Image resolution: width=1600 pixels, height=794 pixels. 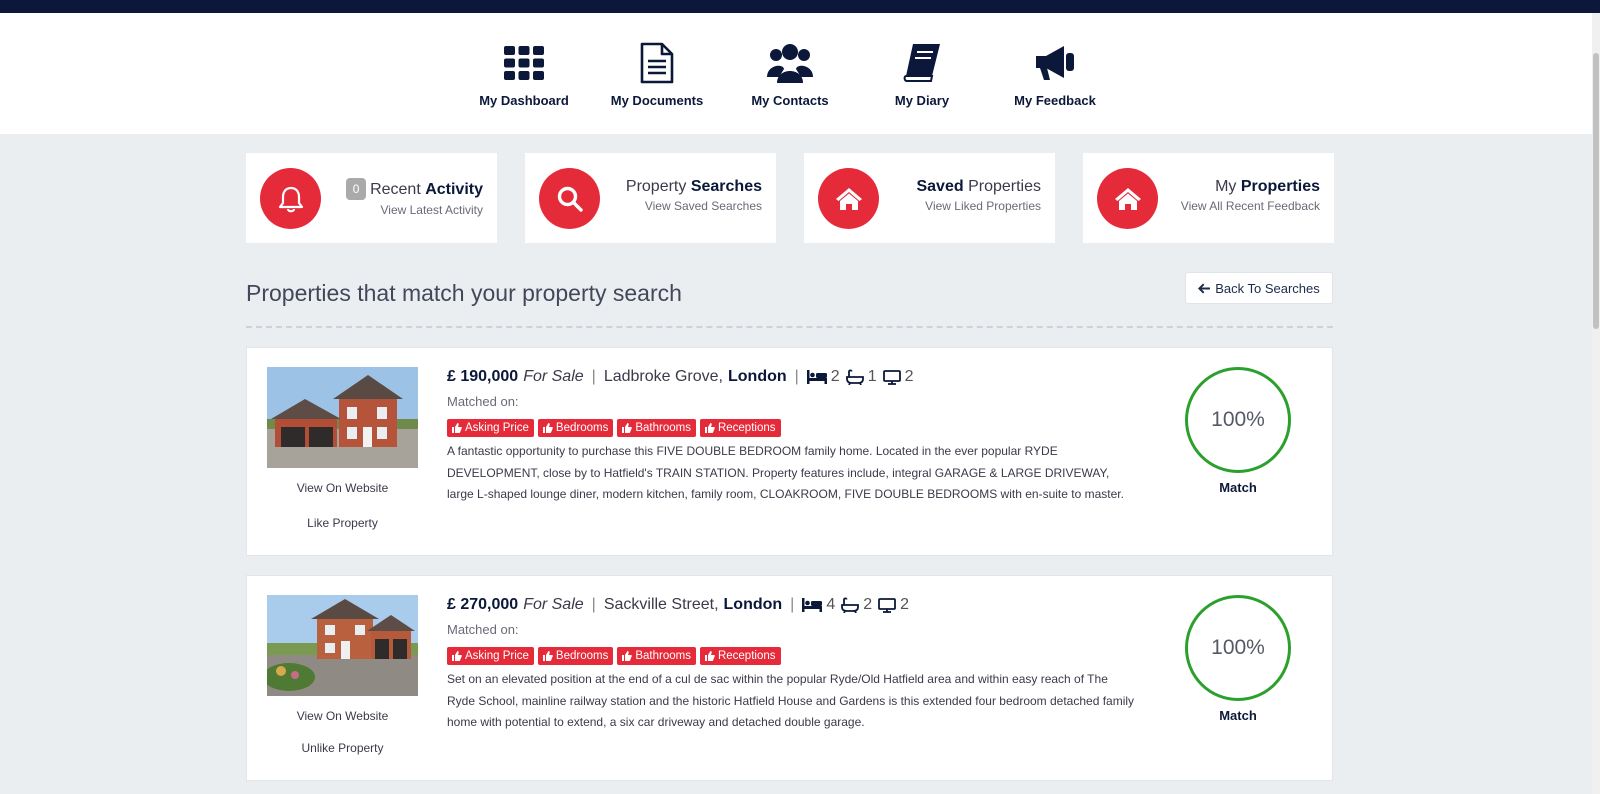 What do you see at coordinates (757, 376) in the screenshot?
I see `property-city: London` at bounding box center [757, 376].